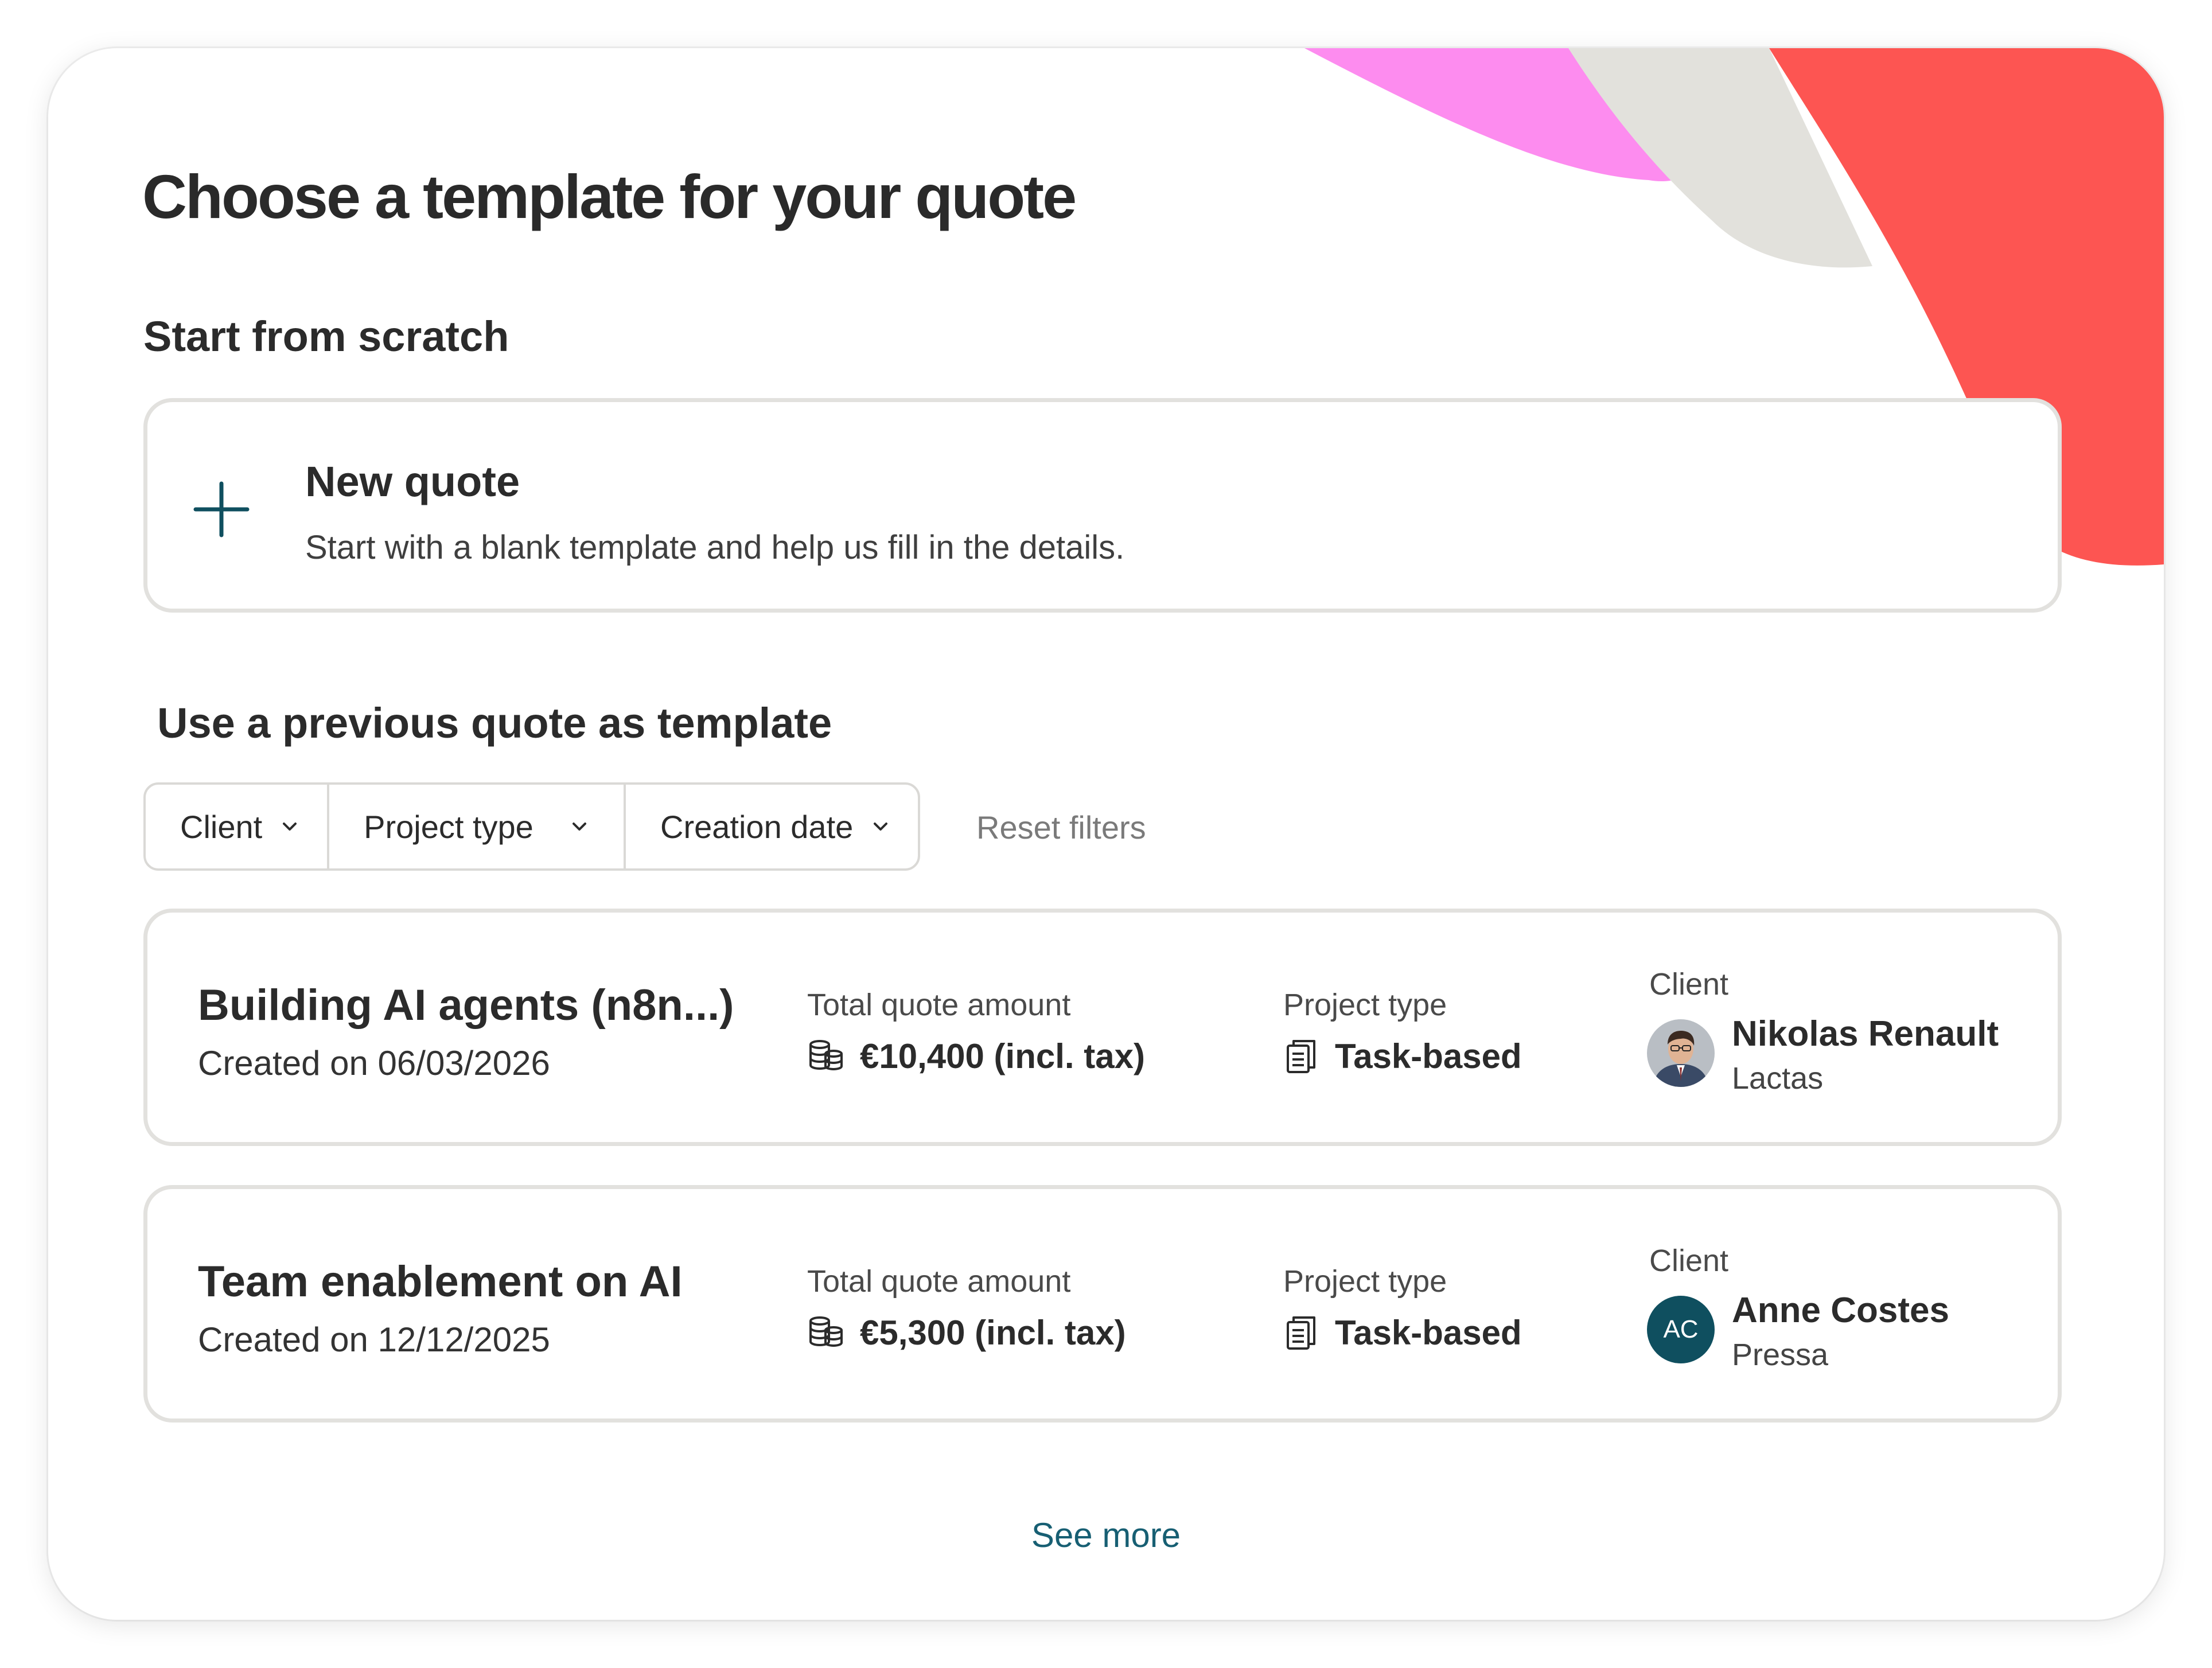 Image resolution: width=2212 pixels, height=1668 pixels. I want to click on scratch-heading: Start from scratch, so click(326, 336).